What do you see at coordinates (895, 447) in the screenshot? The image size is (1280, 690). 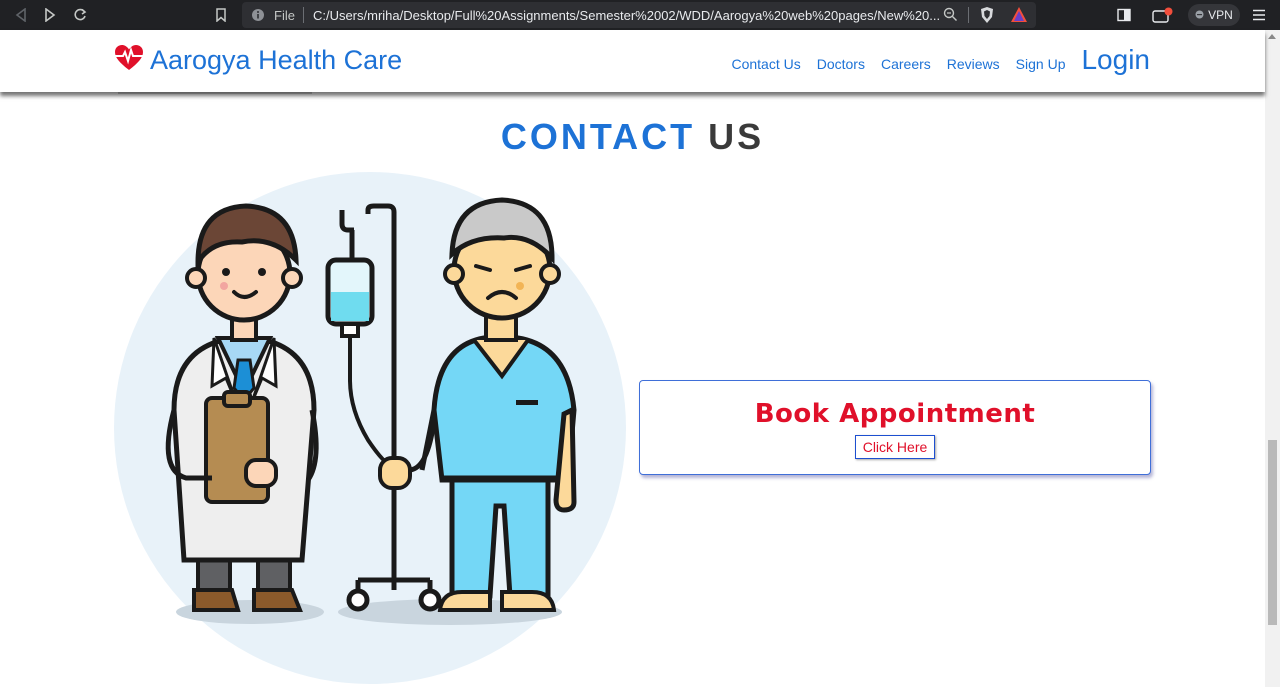 I see `book-appointment-button: Click Here` at bounding box center [895, 447].